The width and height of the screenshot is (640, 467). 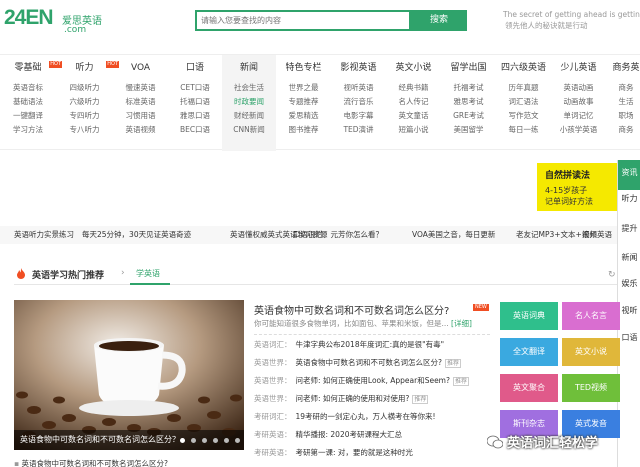 What do you see at coordinates (597, 235) in the screenshot?
I see `ticker-link: 滚州英语` at bounding box center [597, 235].